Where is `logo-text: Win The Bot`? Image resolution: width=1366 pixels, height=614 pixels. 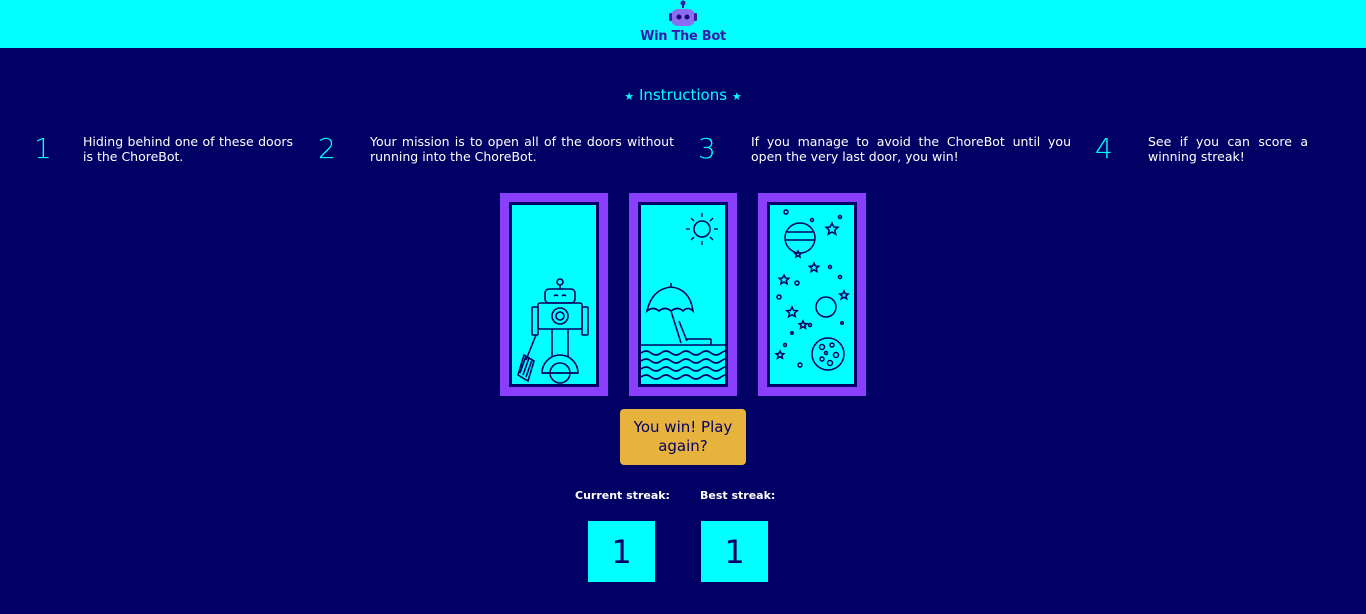 logo-text: Win The Bot is located at coordinates (683, 36).